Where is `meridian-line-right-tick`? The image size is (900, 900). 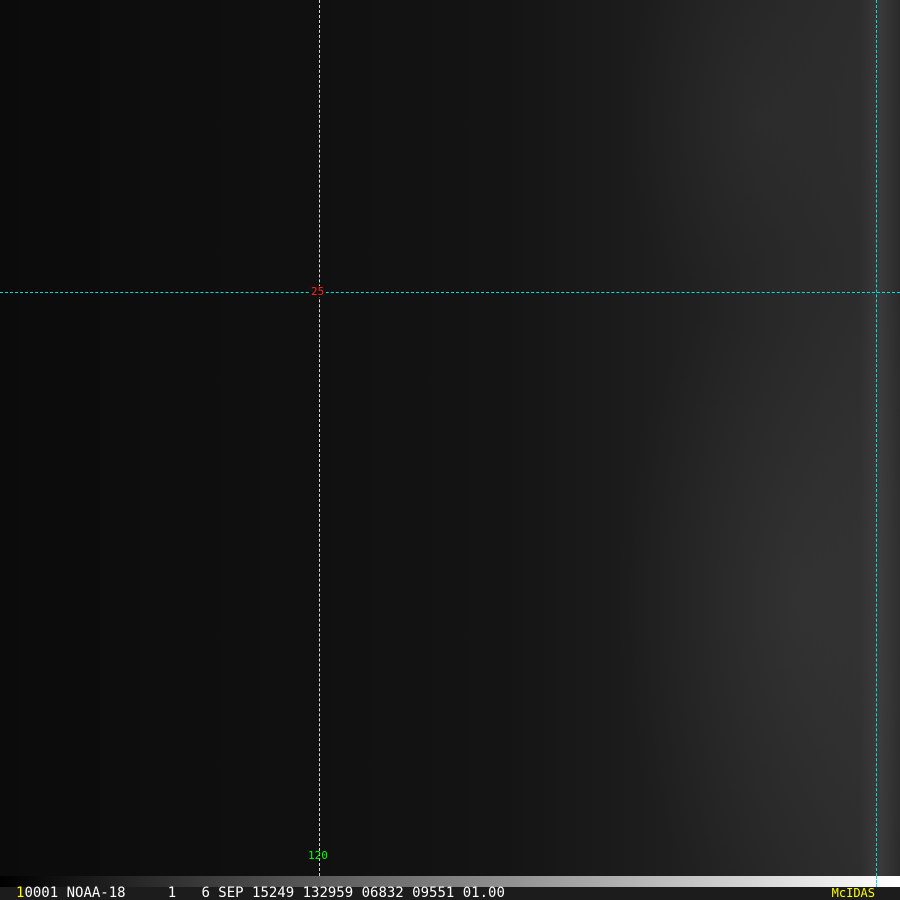
meridian-line-right-tick is located at coordinates (876, 881).